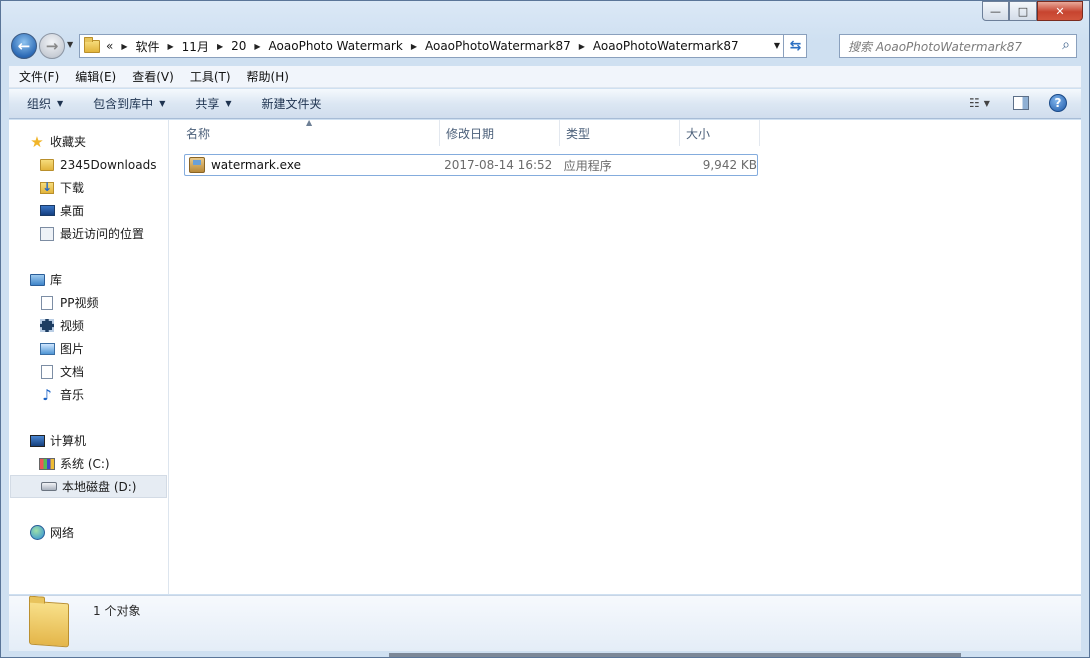 The image size is (1090, 658). What do you see at coordinates (578, 133) in the screenshot?
I see `column-header-label: 类型` at bounding box center [578, 133].